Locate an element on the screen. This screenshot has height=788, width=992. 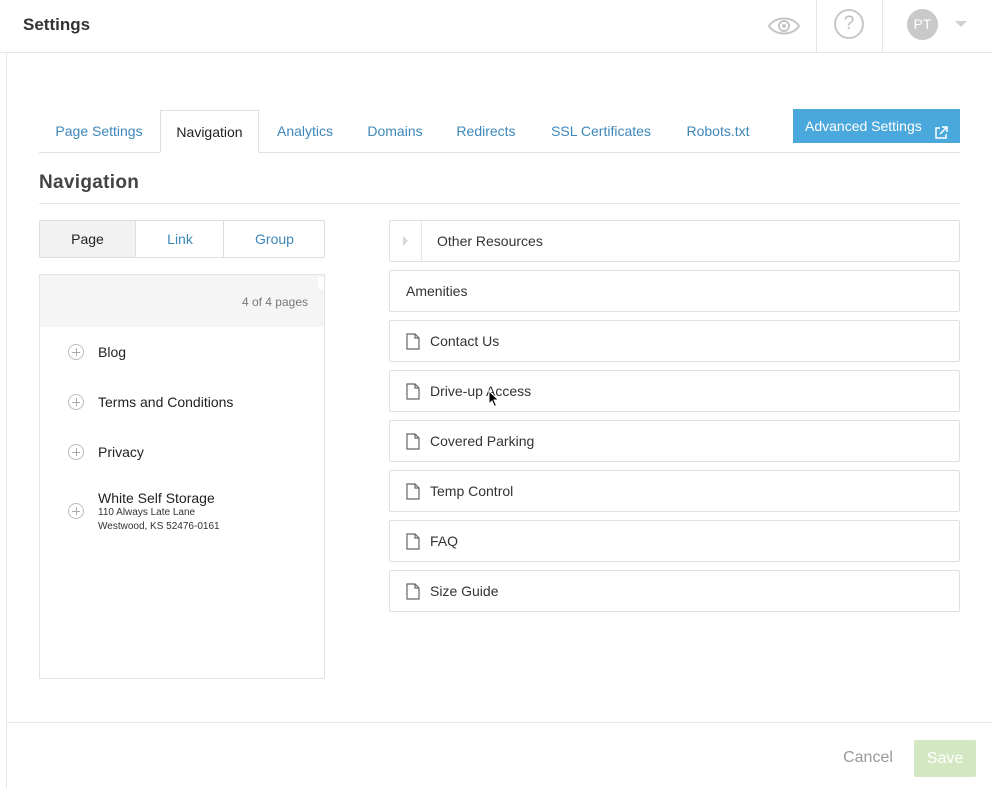
tab-navigation: Navigation is located at coordinates (209, 131).